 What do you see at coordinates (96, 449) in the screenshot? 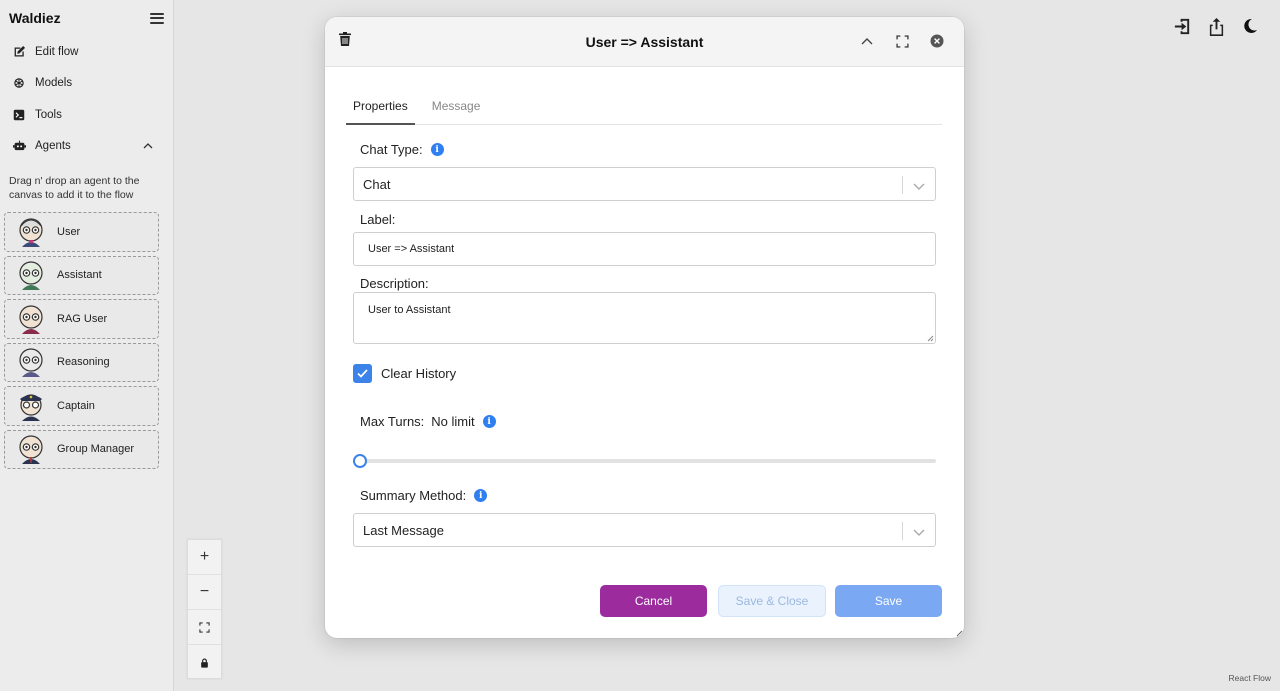
I see `agent-card-label: Group Manager` at bounding box center [96, 449].